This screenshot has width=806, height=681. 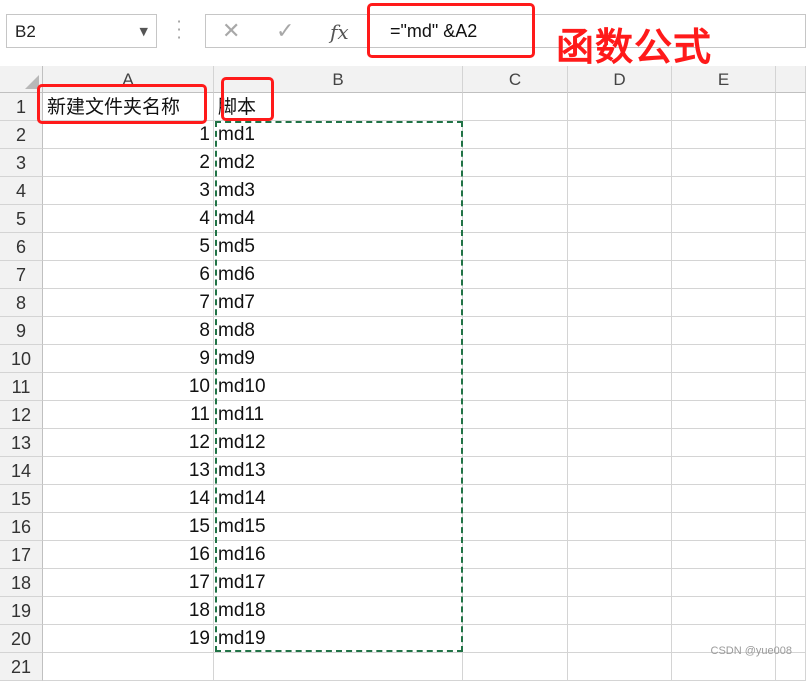 What do you see at coordinates (179, 30) in the screenshot?
I see `drag-handle-icon: · · ·` at bounding box center [179, 30].